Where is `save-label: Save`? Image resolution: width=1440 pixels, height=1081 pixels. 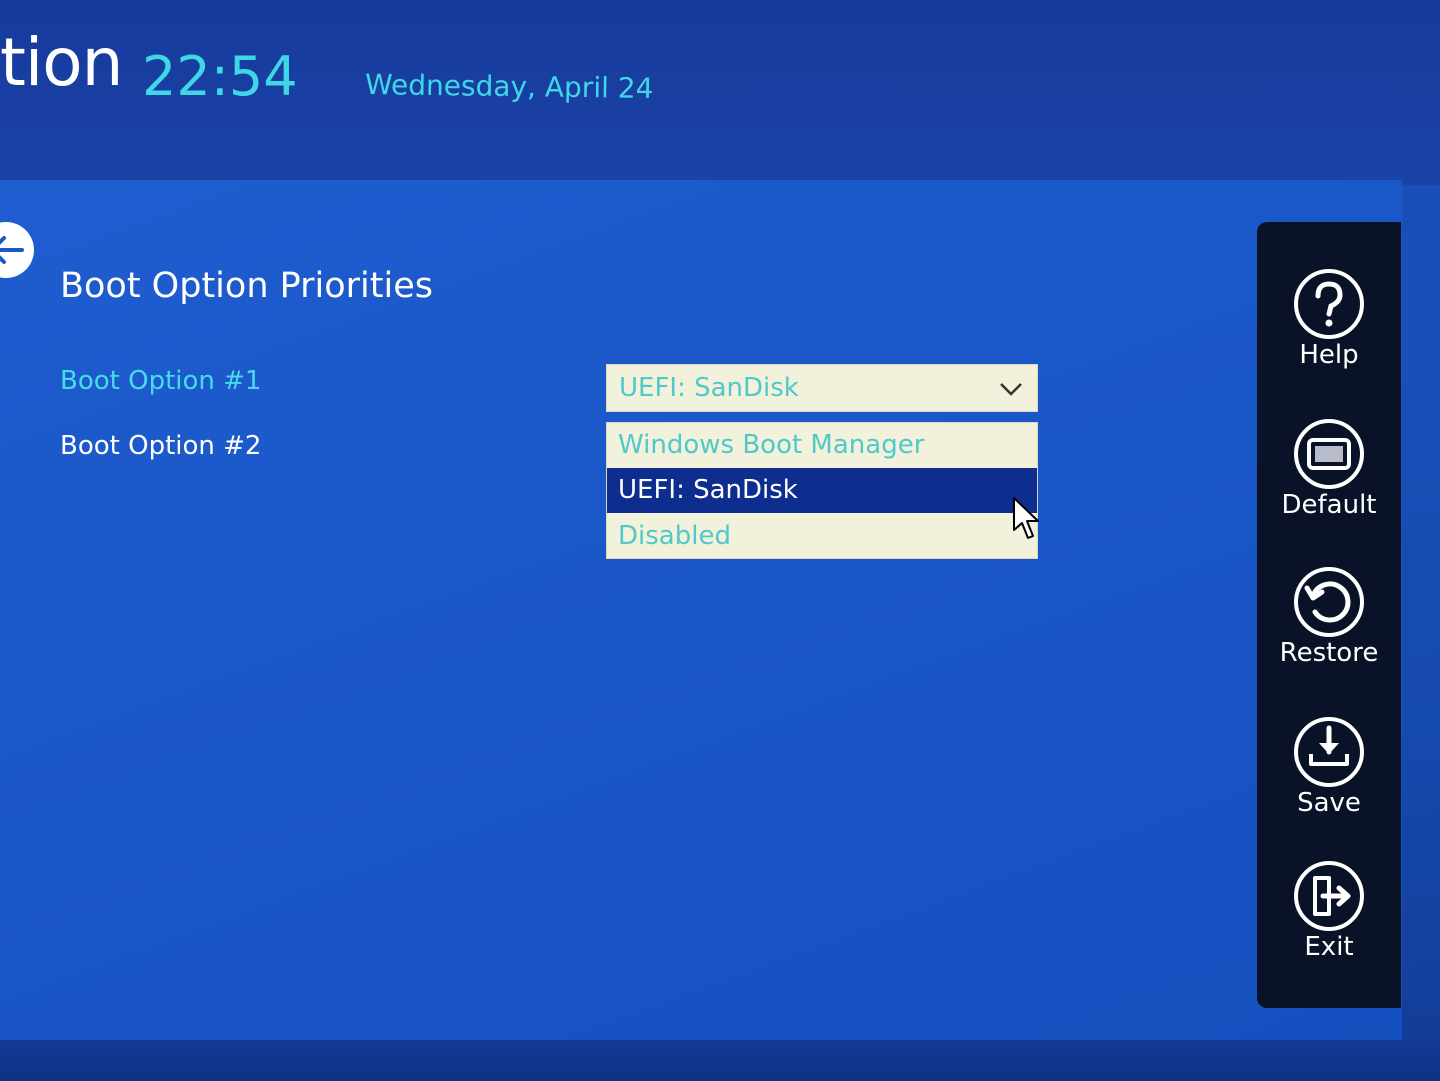
save-label: Save is located at coordinates (1329, 803).